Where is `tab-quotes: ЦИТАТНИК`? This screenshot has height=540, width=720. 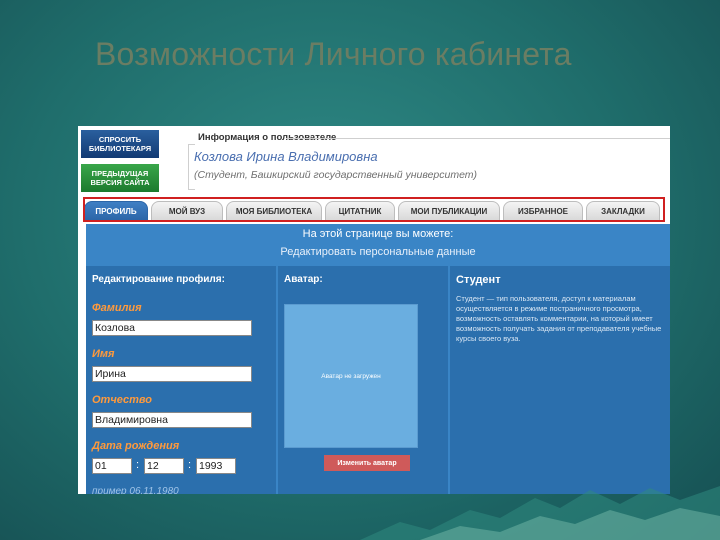 tab-quotes: ЦИТАТНИК is located at coordinates (360, 211).